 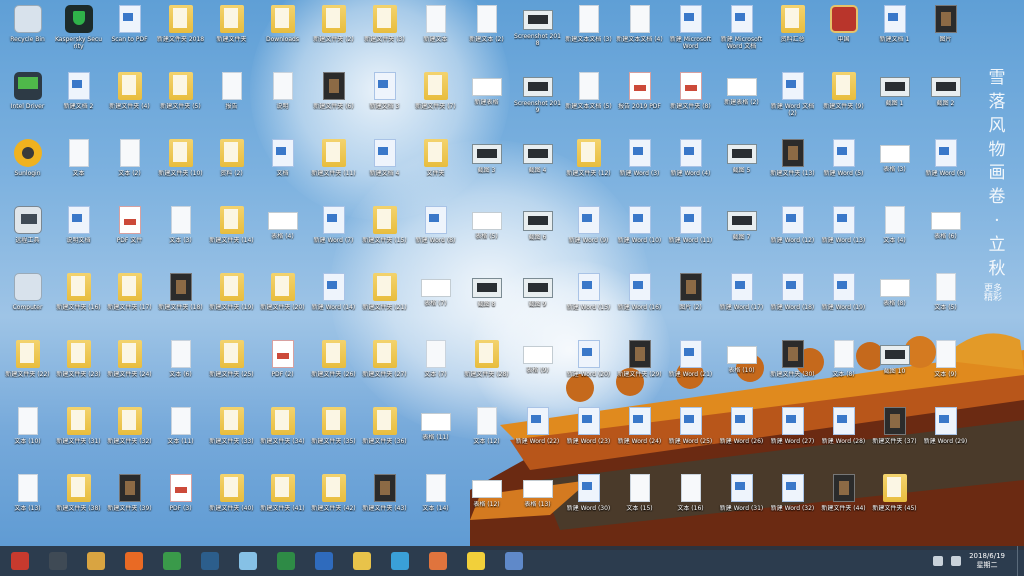 What do you see at coordinates (78, 35) in the screenshot?
I see `desktop-icon: Kaspersky Security` at bounding box center [78, 35].